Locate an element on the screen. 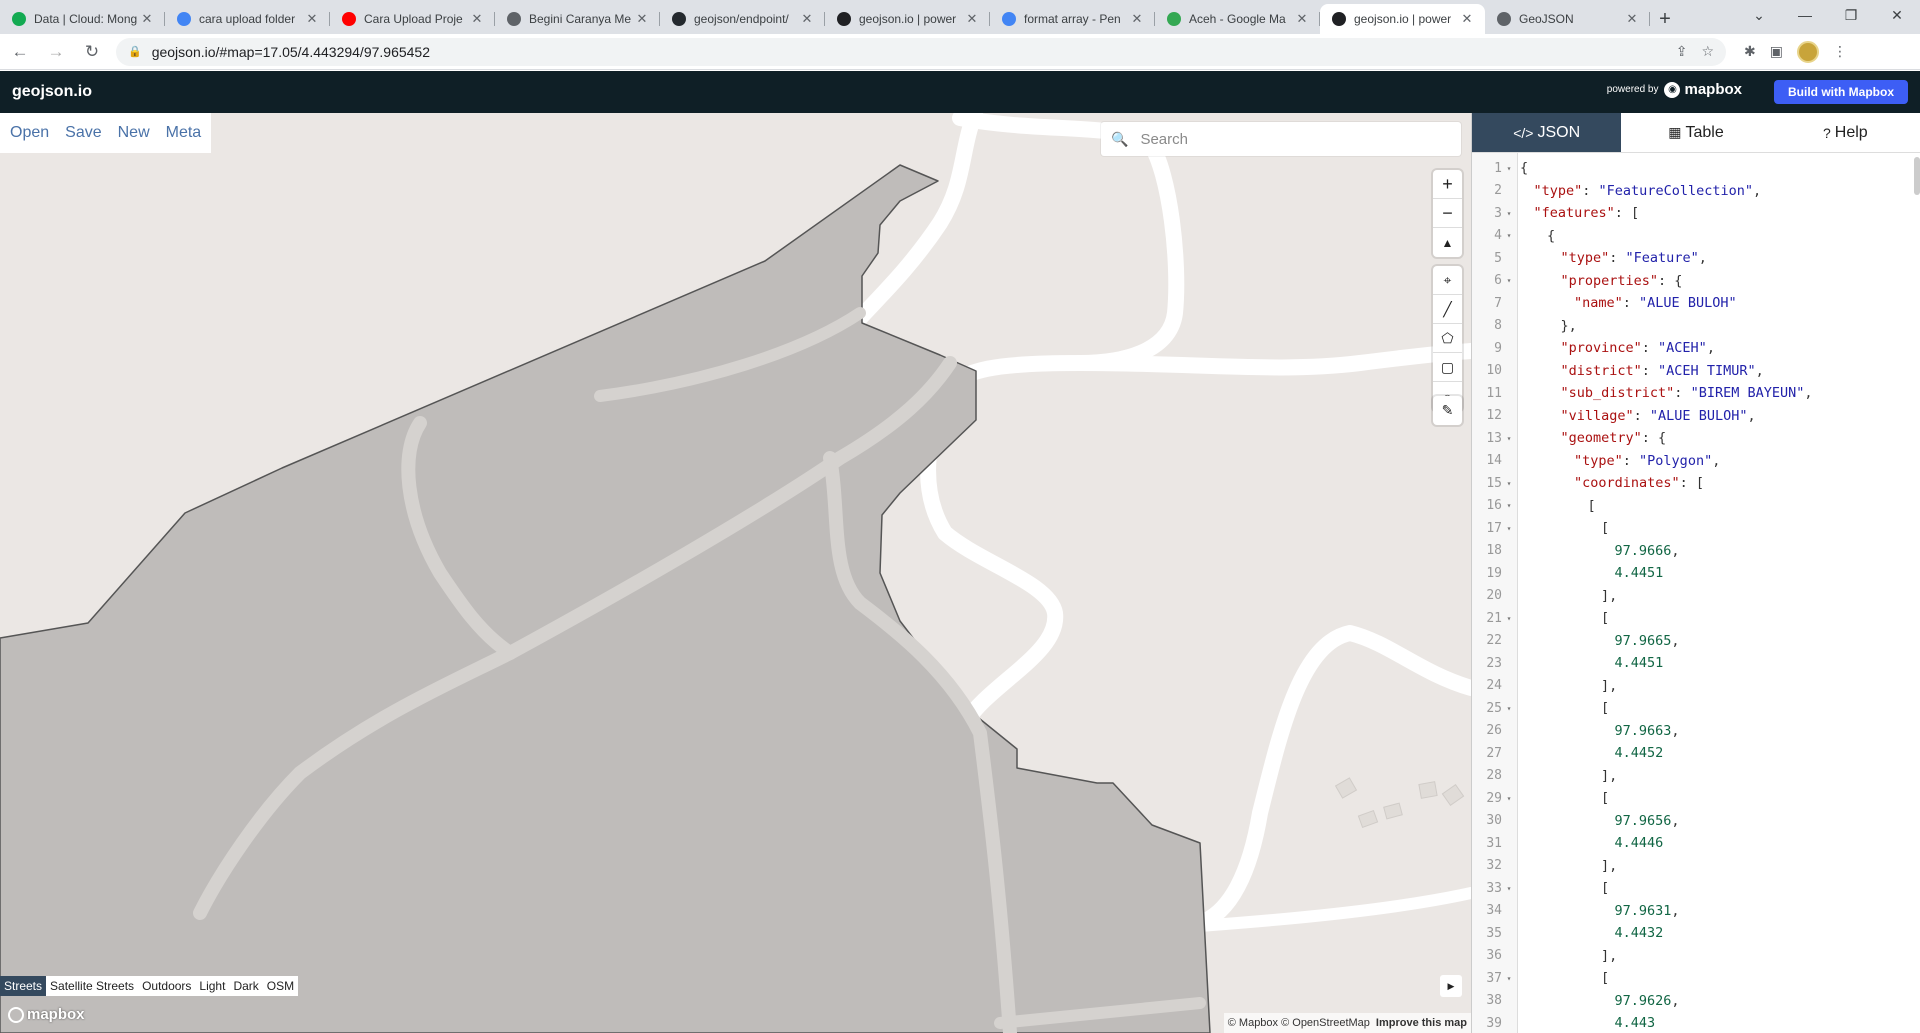 The height and width of the screenshot is (1033, 1920). browser-tab: cara upload folder ✕ is located at coordinates (247, 19).